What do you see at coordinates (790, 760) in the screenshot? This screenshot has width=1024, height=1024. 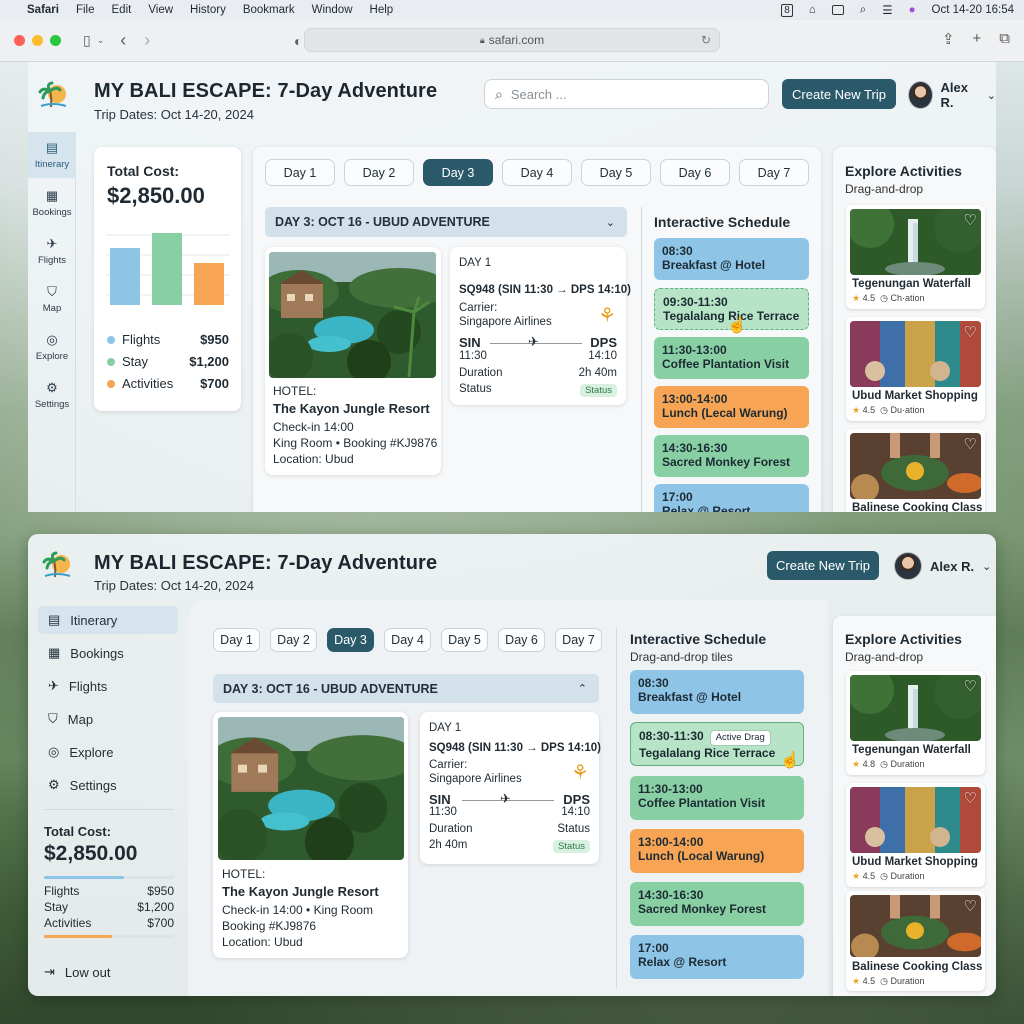 I see `hand-cursor-icon: ☝` at bounding box center [790, 760].